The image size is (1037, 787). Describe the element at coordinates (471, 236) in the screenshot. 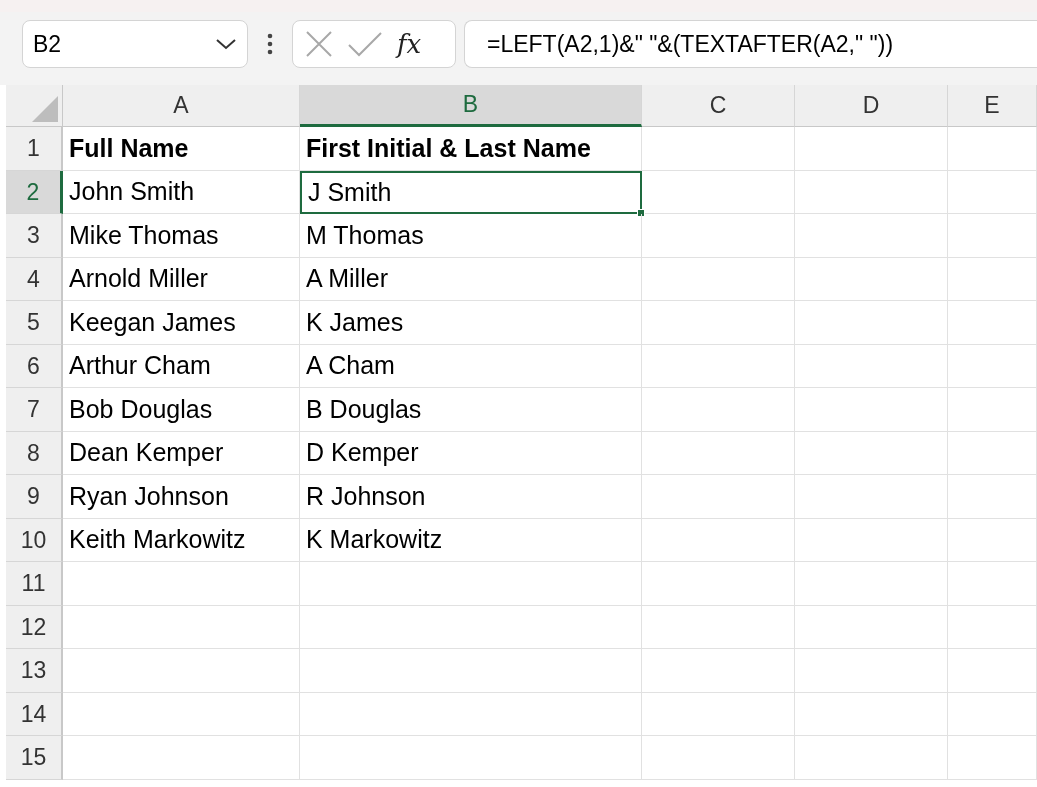

I see `table-cell: M Thomas` at that location.